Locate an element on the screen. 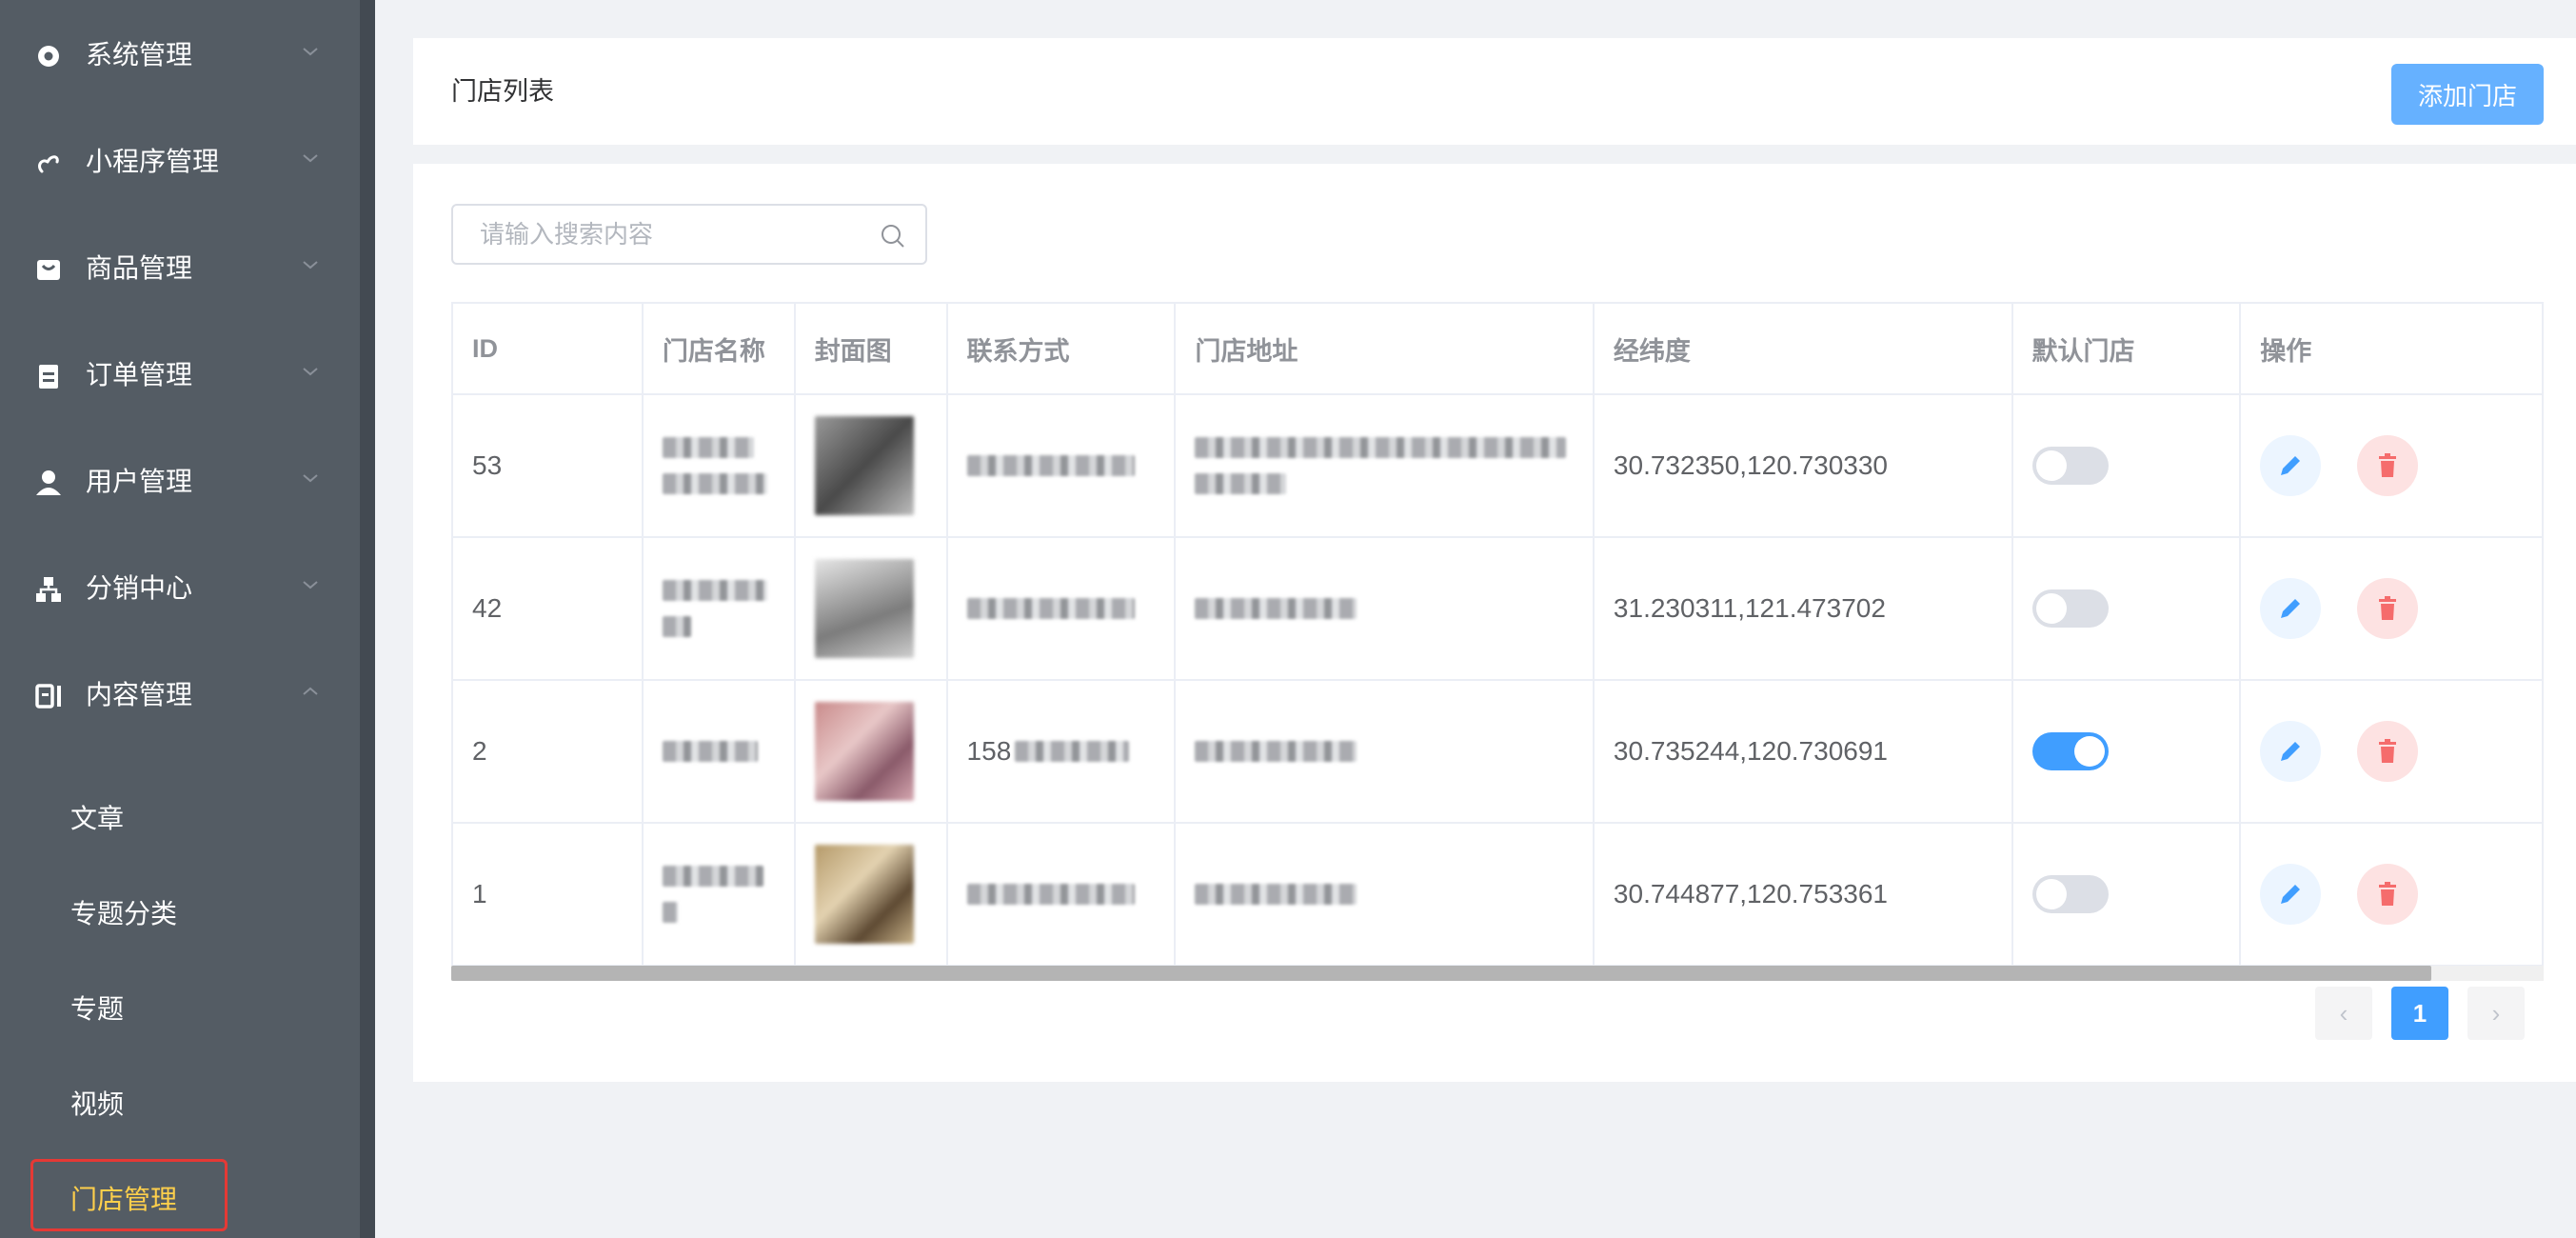 This screenshot has width=2576, height=1238. menu-label: 分销中心 is located at coordinates (139, 588).